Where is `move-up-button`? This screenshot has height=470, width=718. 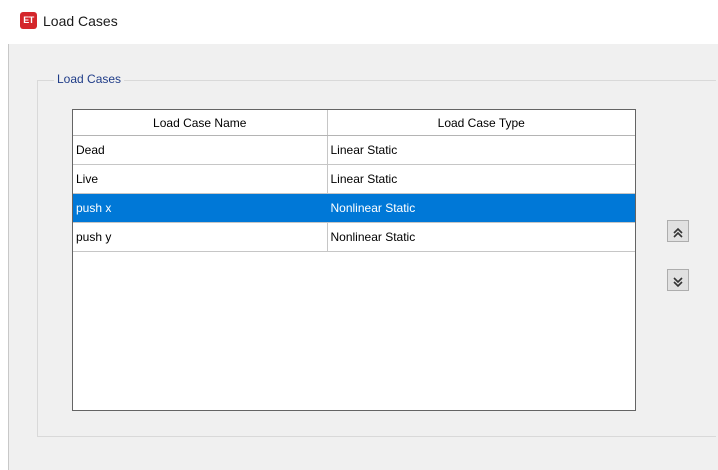
move-up-button is located at coordinates (678, 231).